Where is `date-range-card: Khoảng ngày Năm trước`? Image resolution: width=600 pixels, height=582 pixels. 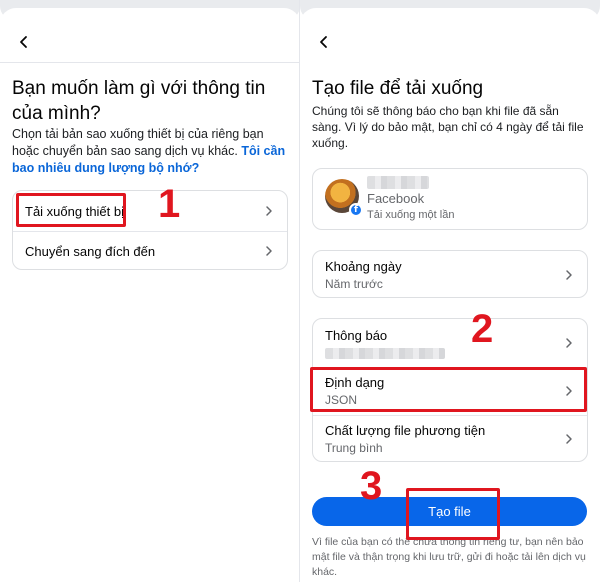 date-range-card: Khoảng ngày Năm trước is located at coordinates (450, 274).